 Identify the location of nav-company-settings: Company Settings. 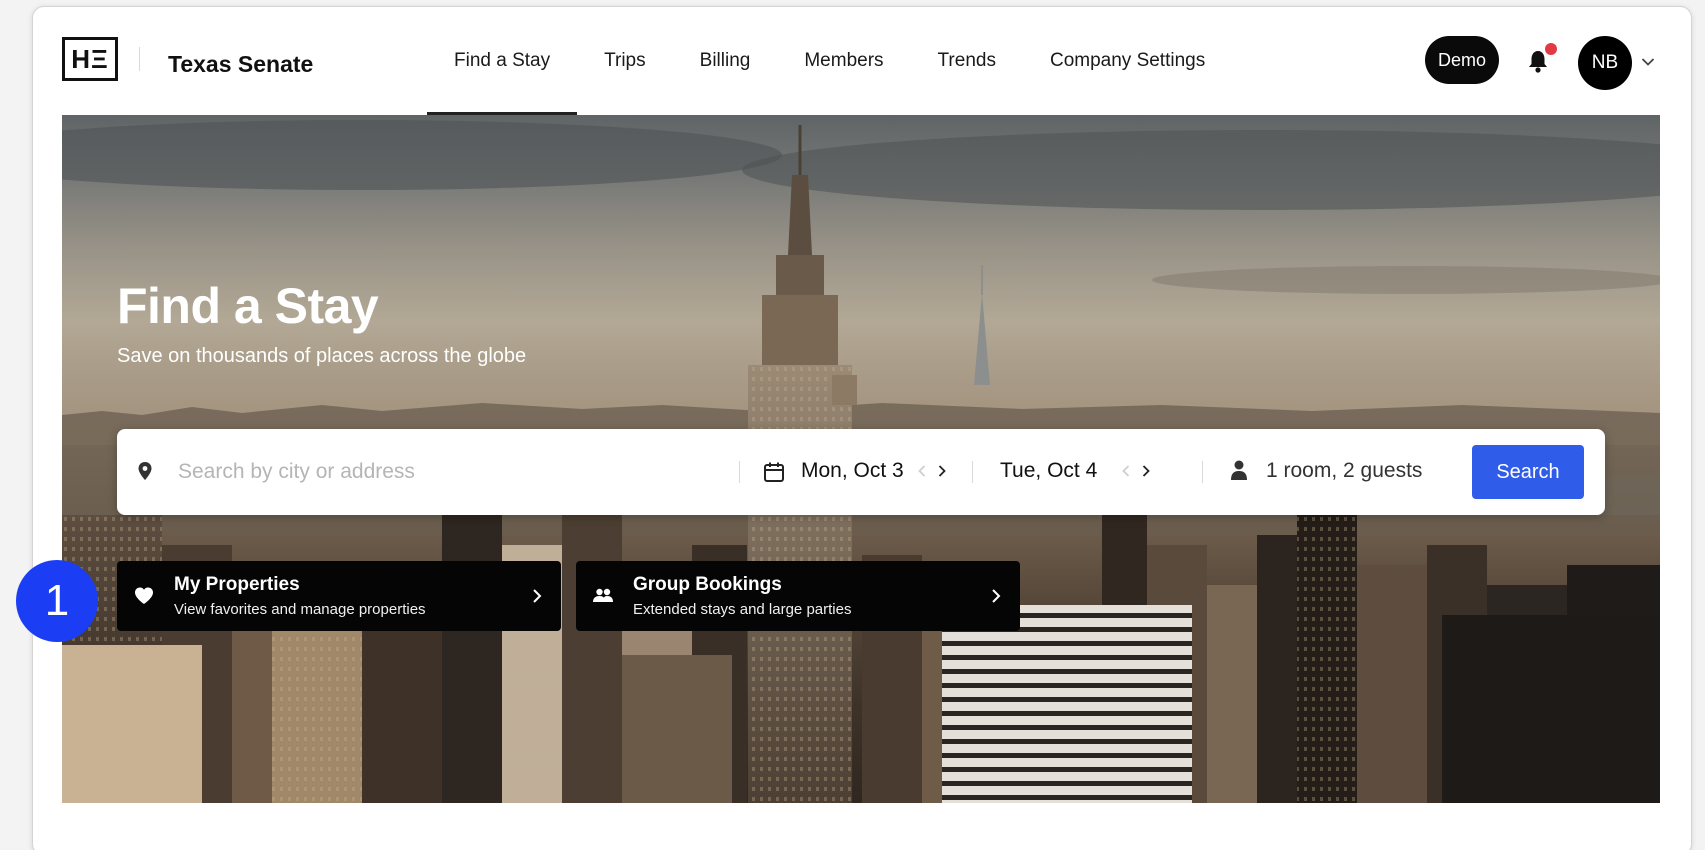
(1127, 61).